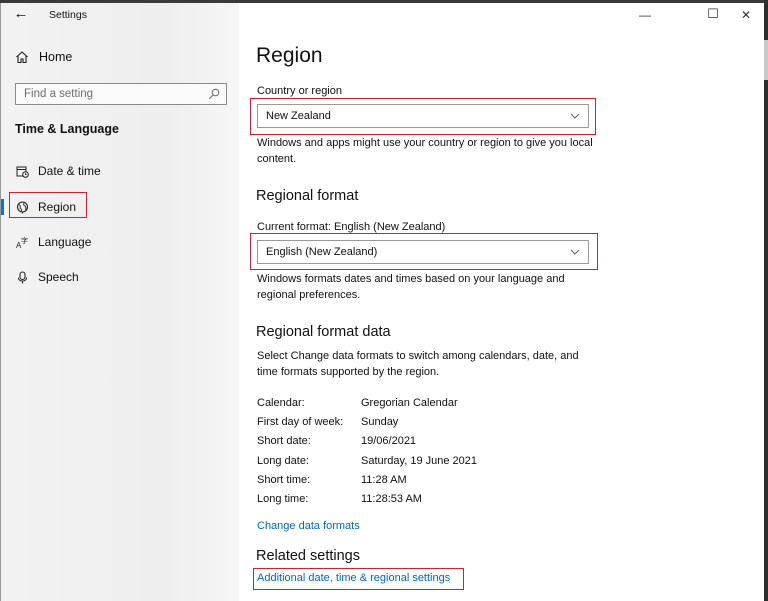 The height and width of the screenshot is (601, 768). What do you see at coordinates (281, 403) in the screenshot?
I see `row-key: Calendar:` at bounding box center [281, 403].